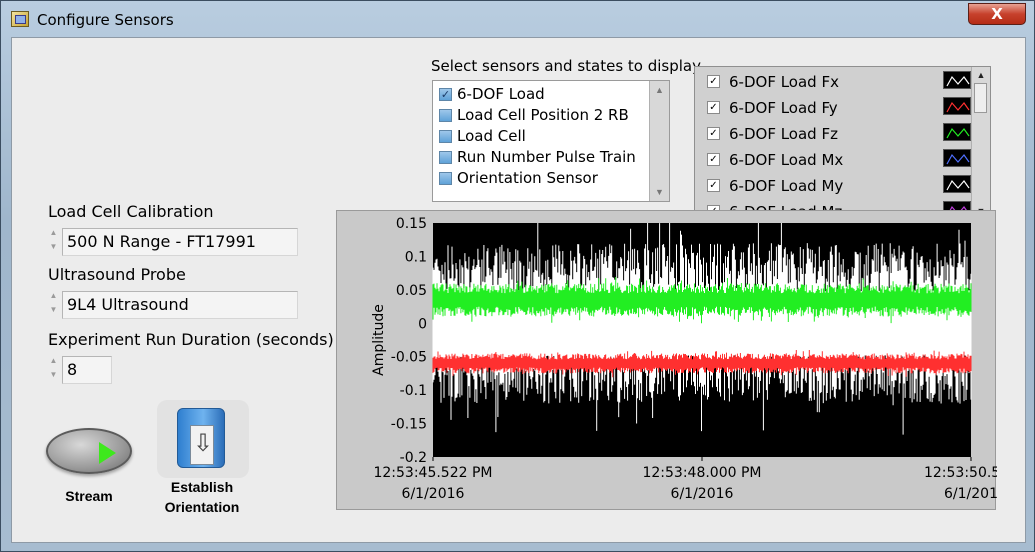  Describe the element at coordinates (997, 14) in the screenshot. I see `close-button: X` at that location.